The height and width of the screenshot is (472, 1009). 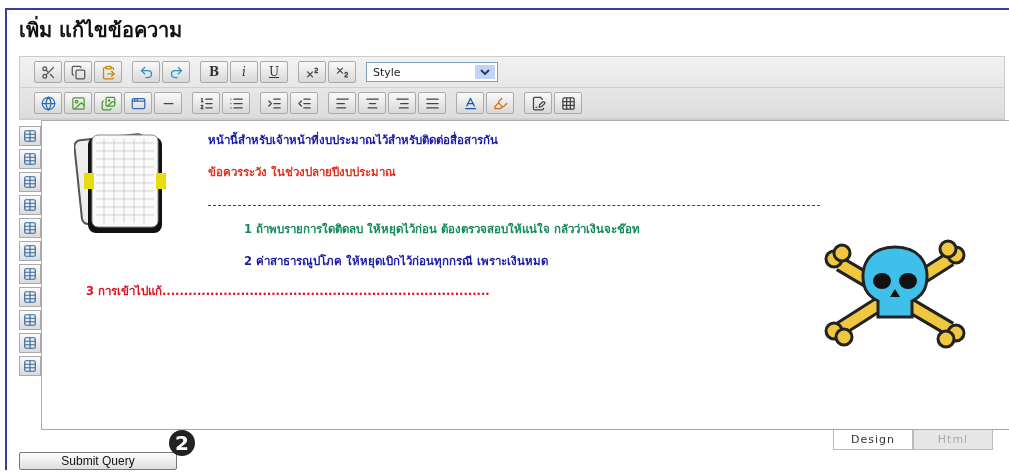 I want to click on bullet-list-icon, so click(x=236, y=103).